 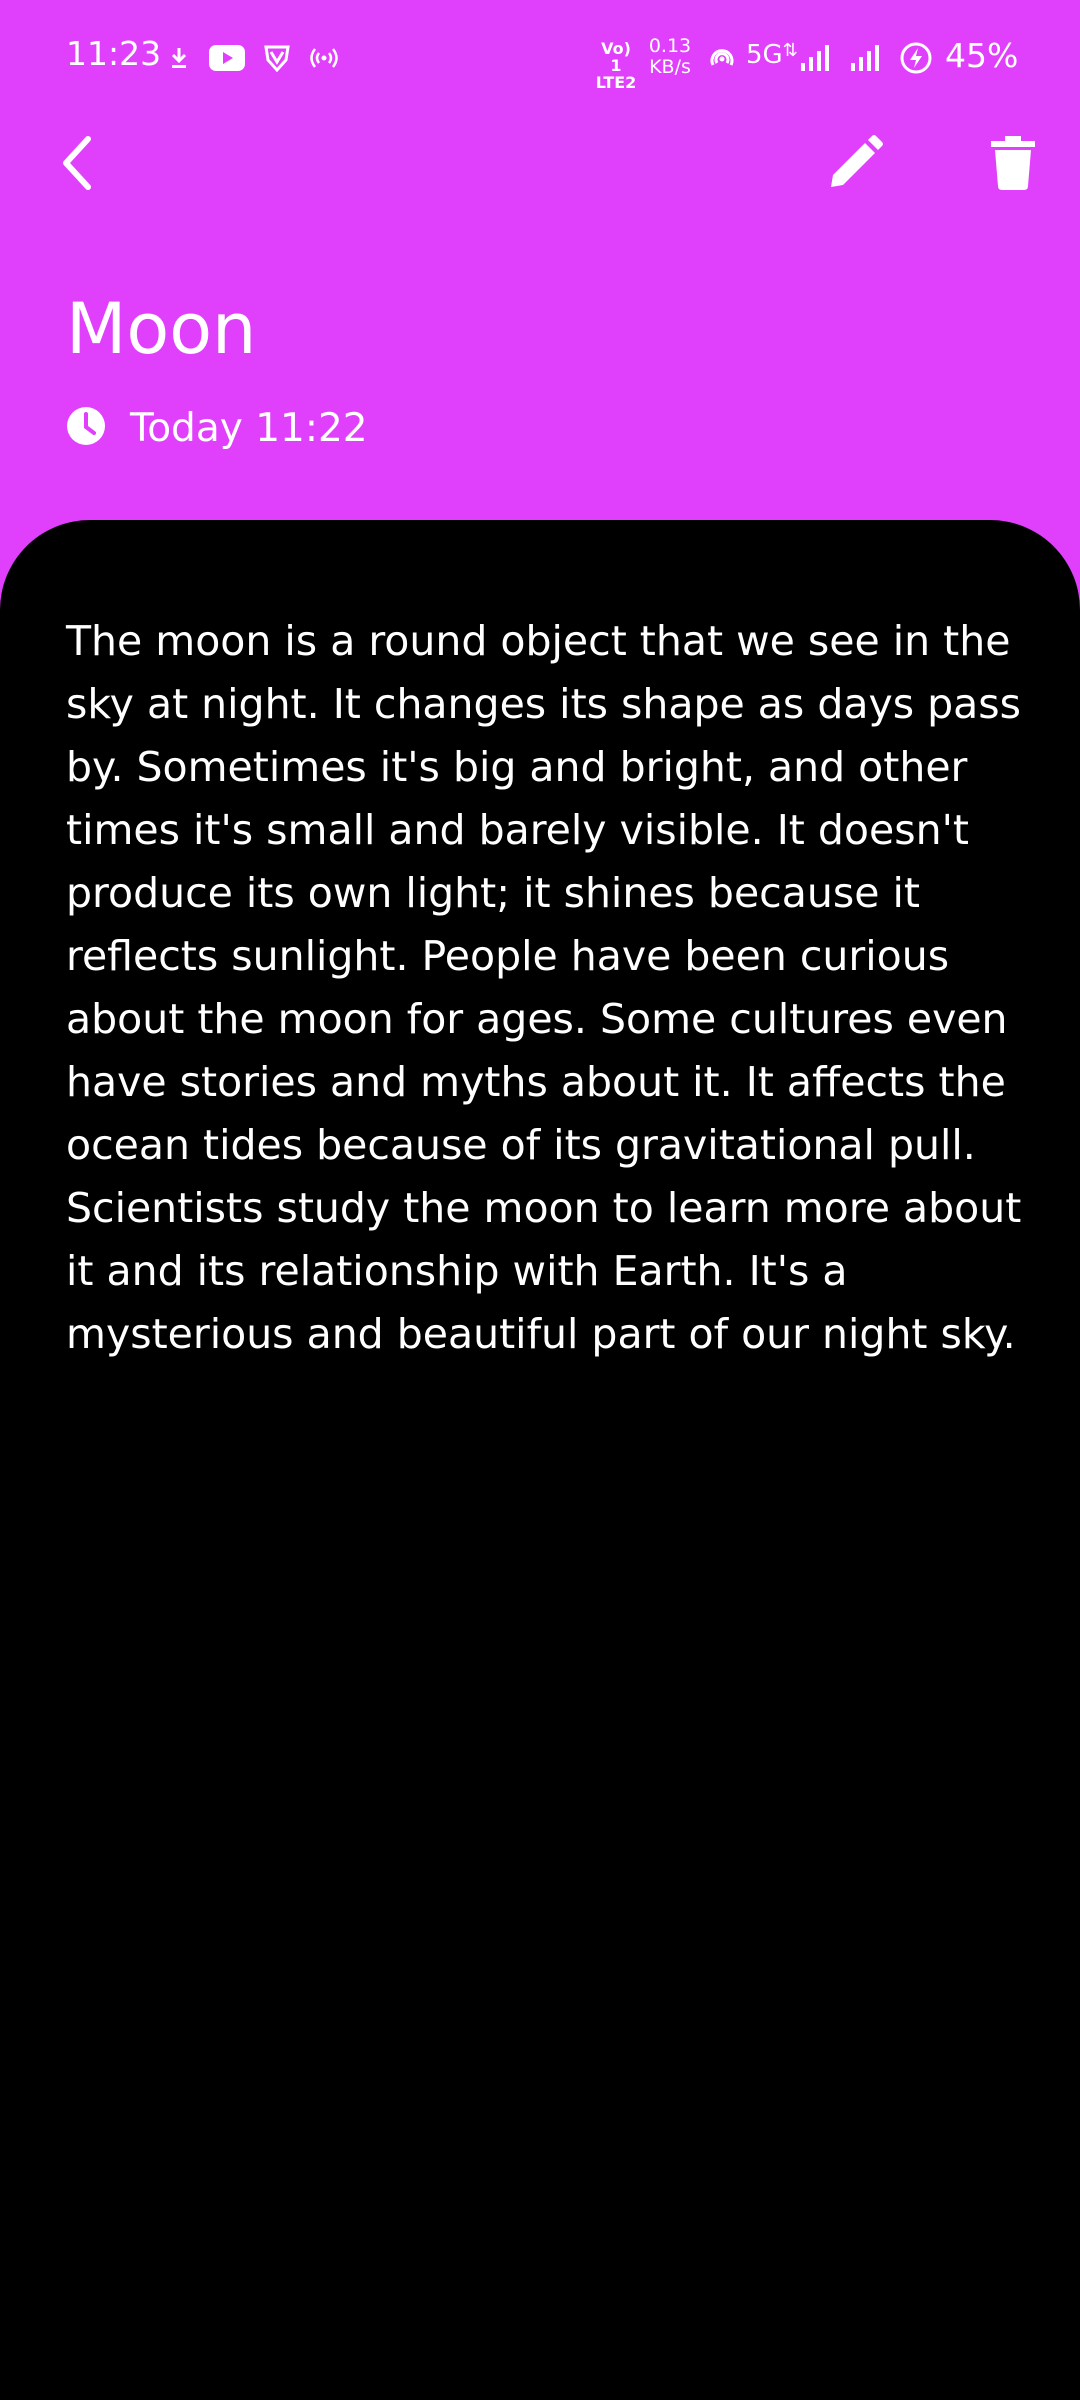 What do you see at coordinates (540, 56) in the screenshot?
I see `status-bar: 11:23 Vo) 1 LTE2 0.13 KB/s 5G⇅ 45%` at bounding box center [540, 56].